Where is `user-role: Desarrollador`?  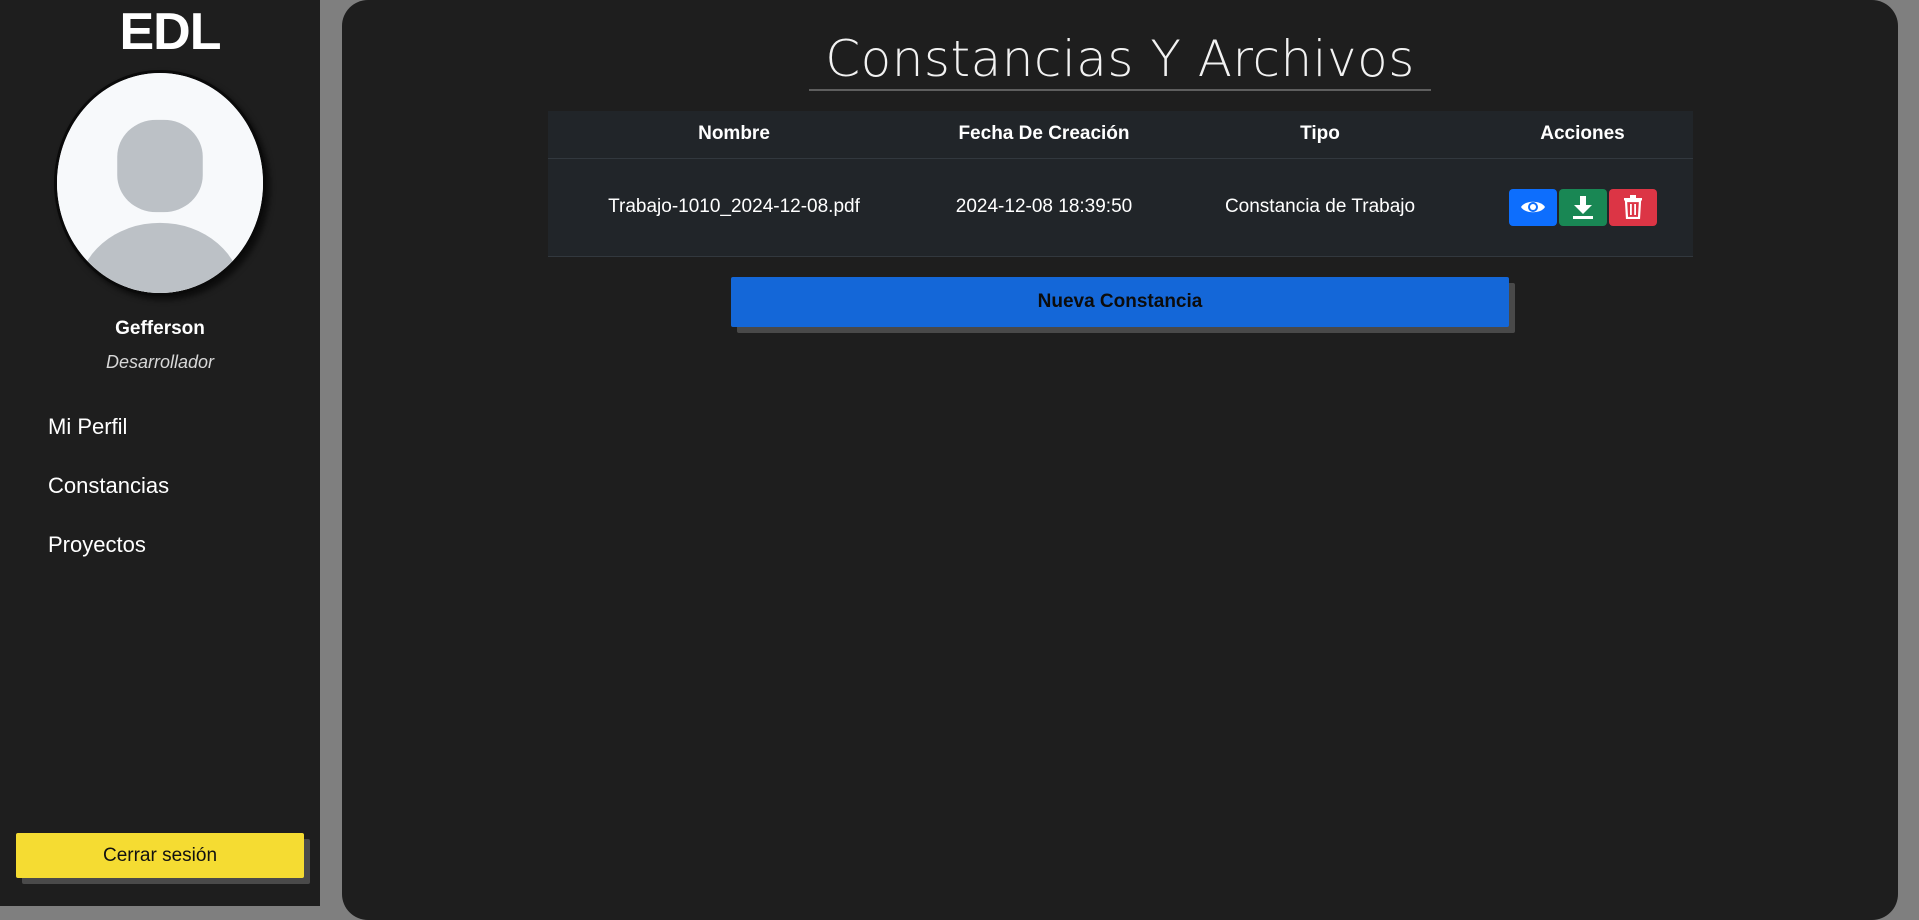 user-role: Desarrollador is located at coordinates (160, 362).